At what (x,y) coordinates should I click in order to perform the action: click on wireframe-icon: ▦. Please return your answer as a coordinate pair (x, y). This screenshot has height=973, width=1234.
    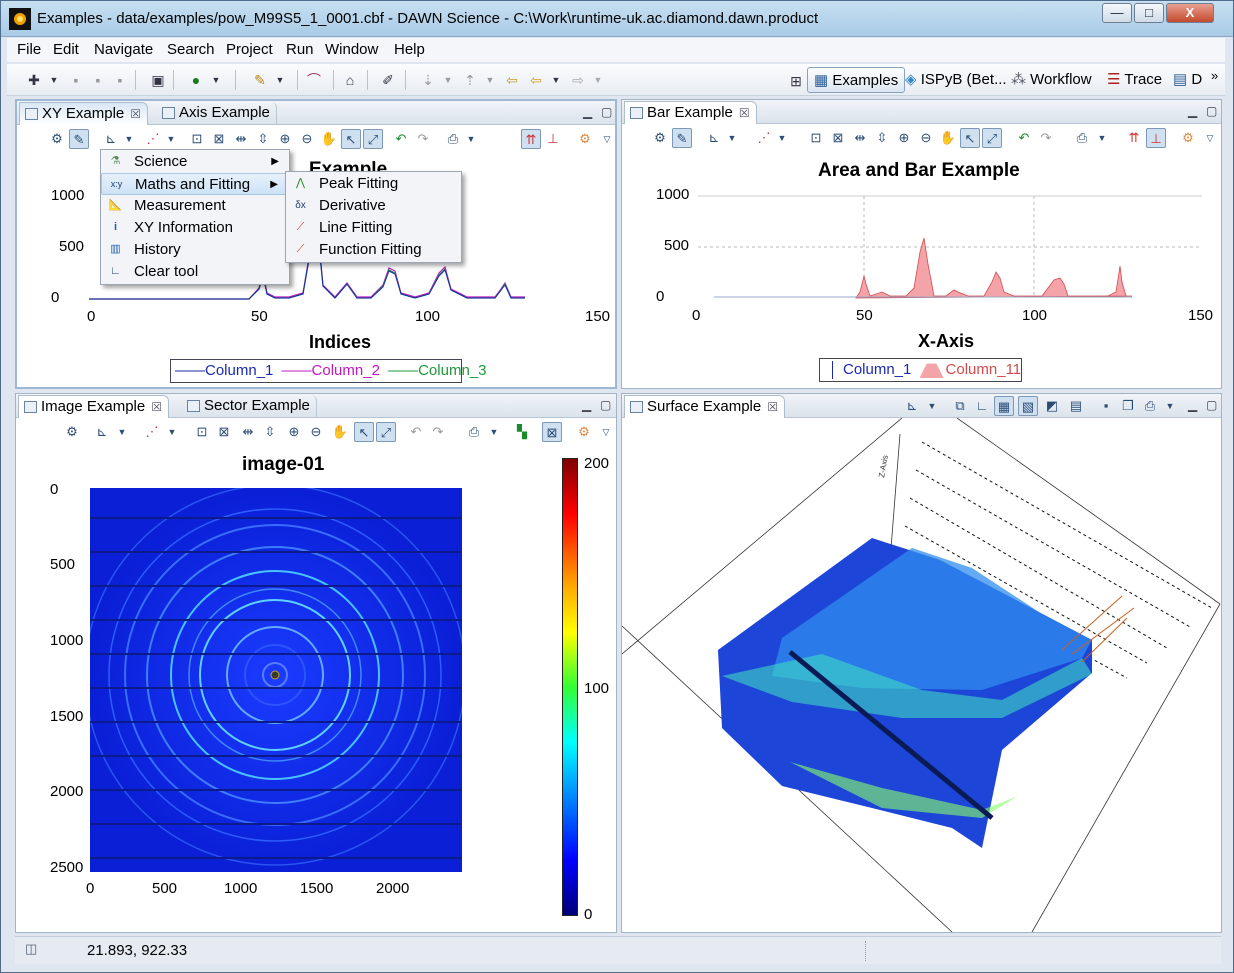
    Looking at the image, I should click on (1004, 406).